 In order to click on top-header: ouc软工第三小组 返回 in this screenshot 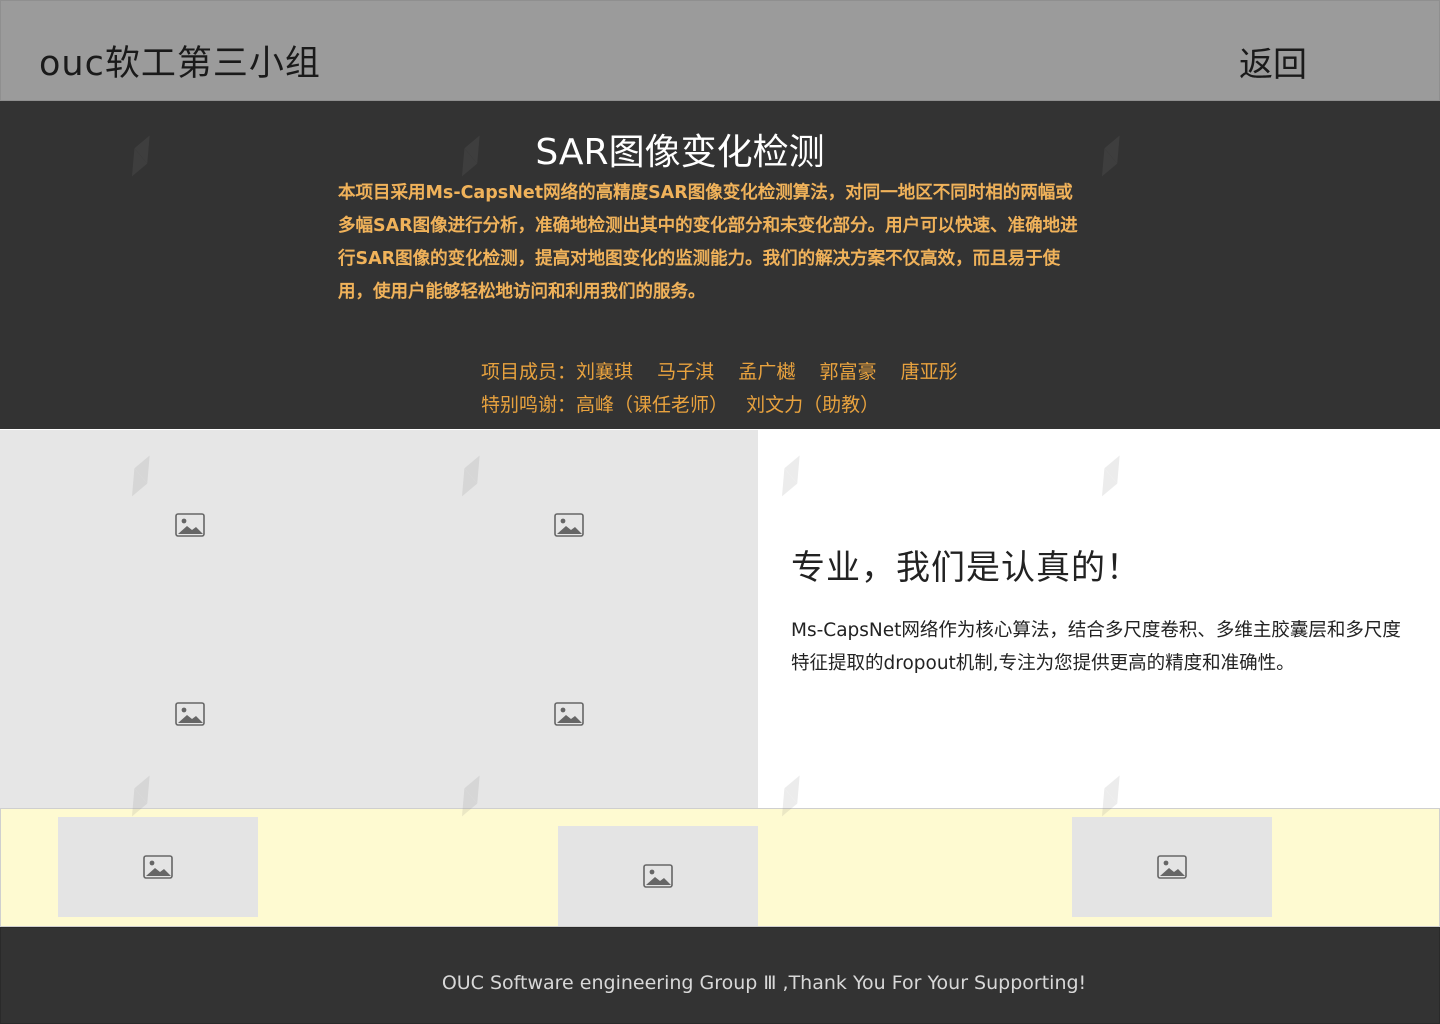, I will do `click(720, 50)`.